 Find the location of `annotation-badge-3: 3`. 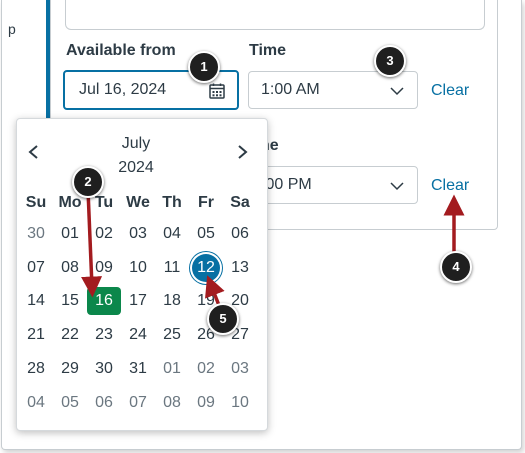

annotation-badge-3: 3 is located at coordinates (390, 61).